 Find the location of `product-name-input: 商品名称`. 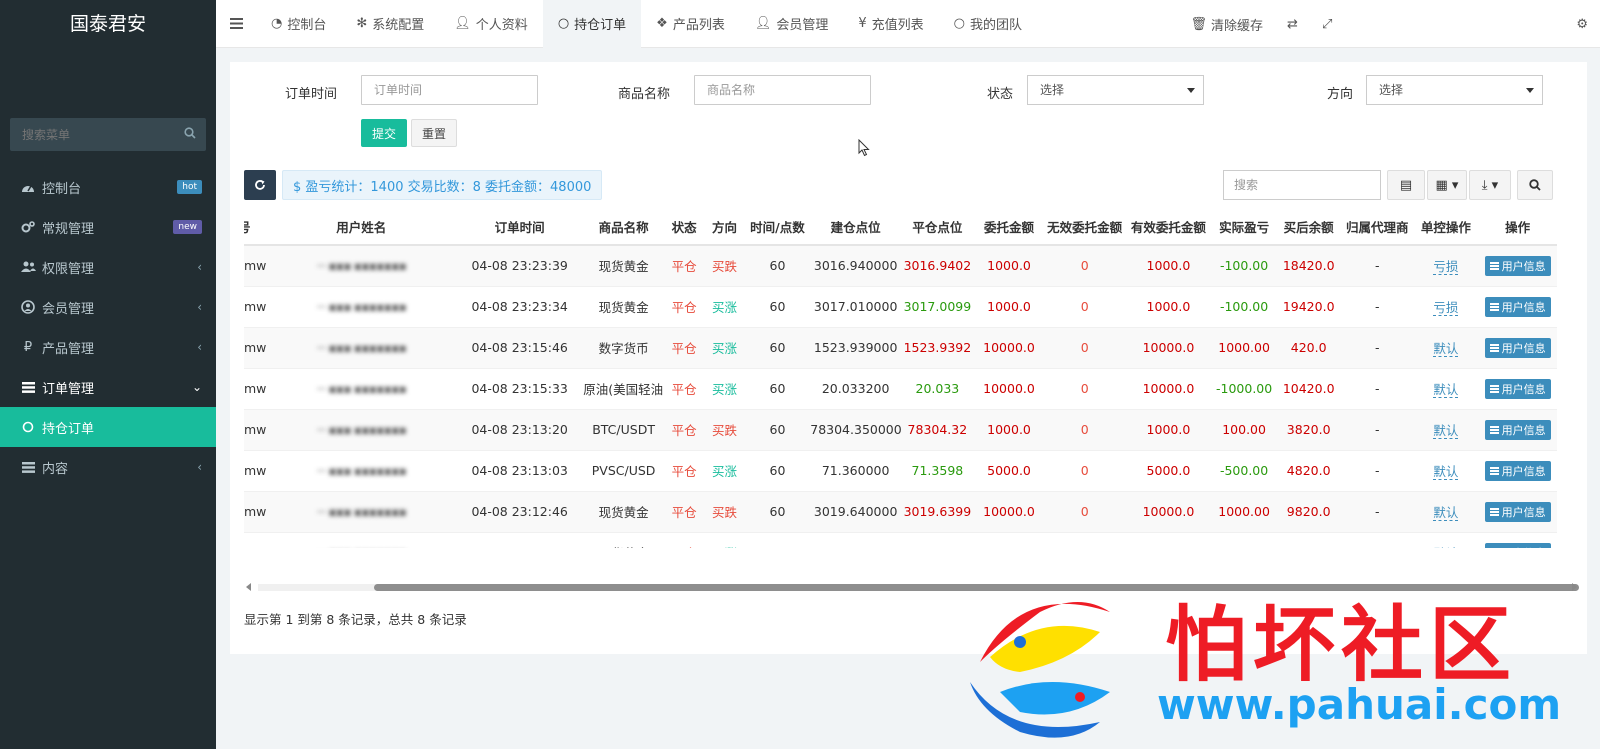

product-name-input: 商品名称 is located at coordinates (782, 90).